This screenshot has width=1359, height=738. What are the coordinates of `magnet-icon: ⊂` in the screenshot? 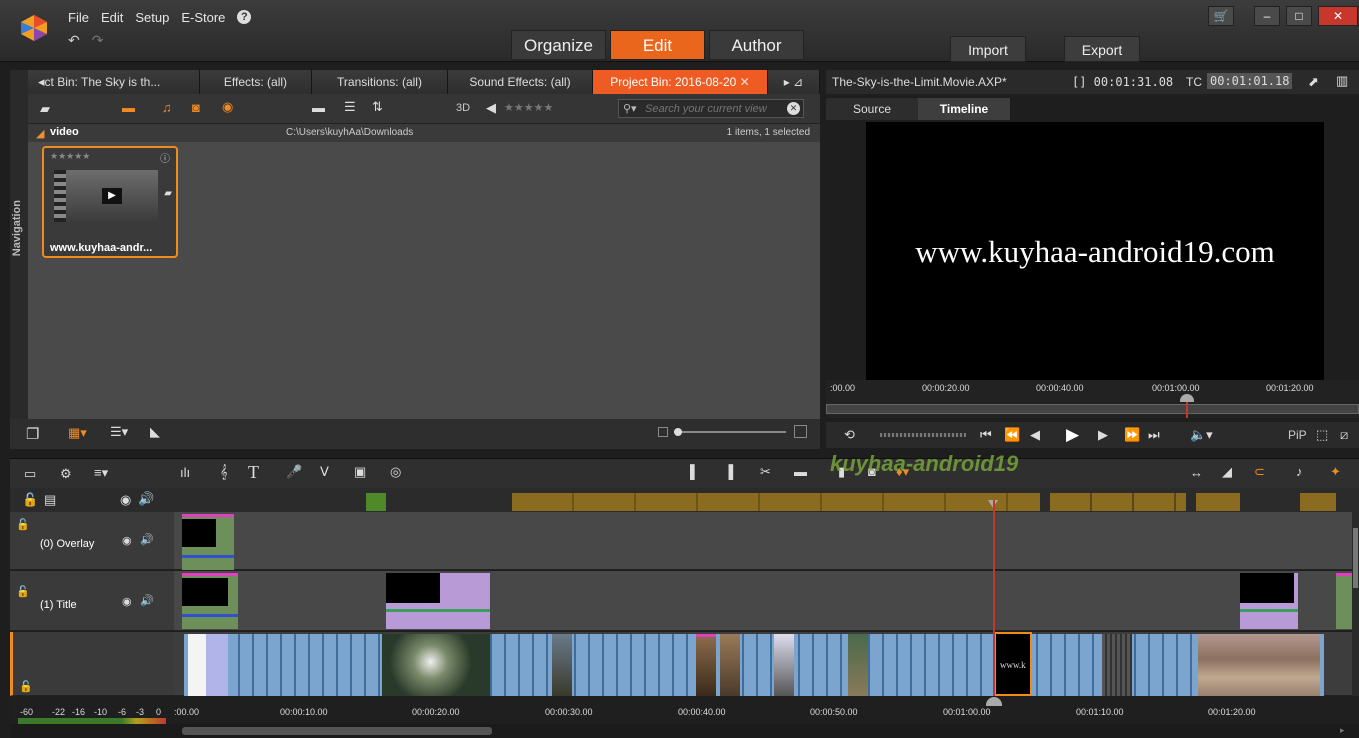 It's located at (1259, 472).